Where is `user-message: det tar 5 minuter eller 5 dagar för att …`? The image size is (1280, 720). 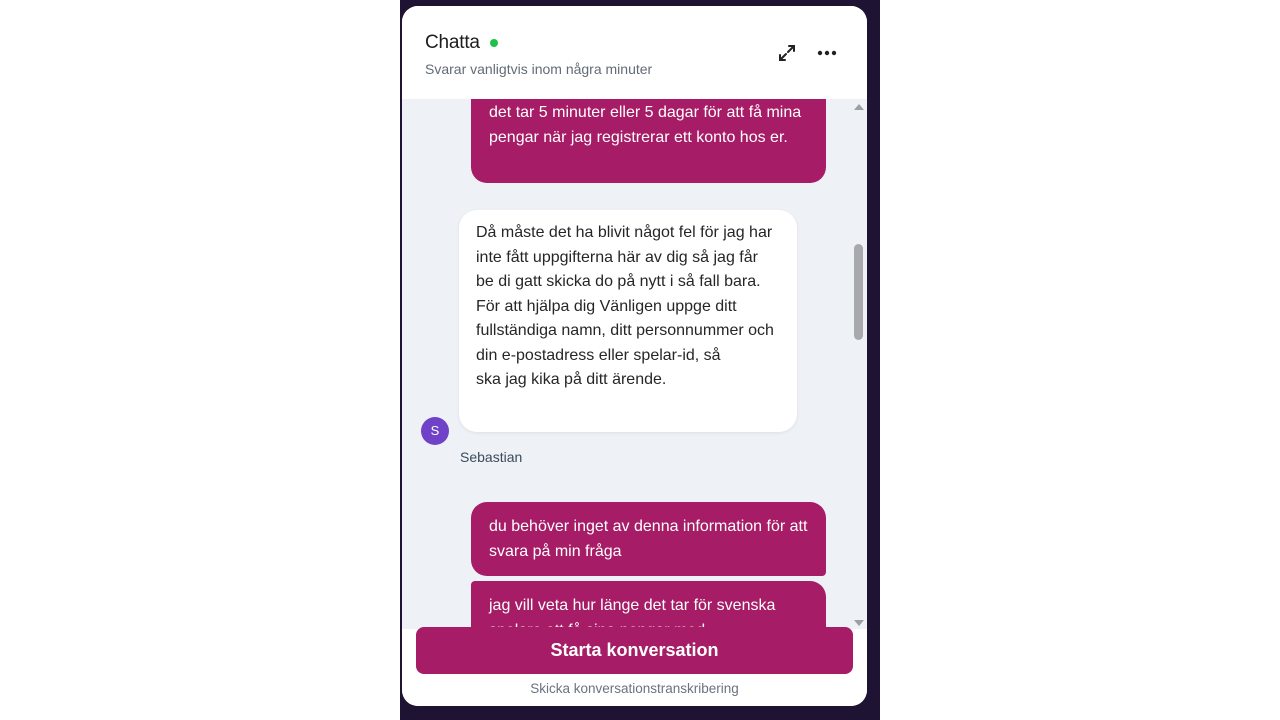
user-message: det tar 5 minuter eller 5 dagar för att … is located at coordinates (648, 141).